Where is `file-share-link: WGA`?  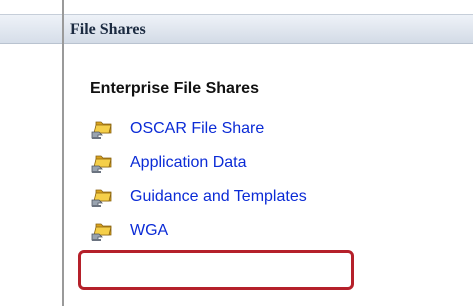
file-share-link: WGA is located at coordinates (149, 231).